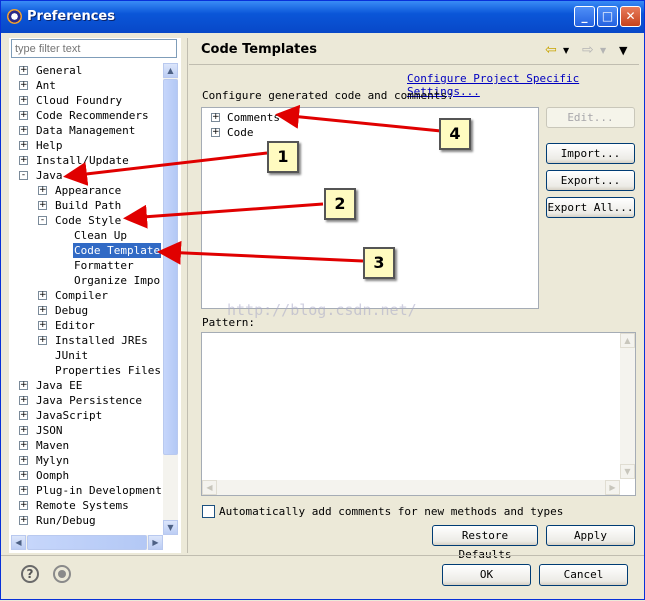  Describe the element at coordinates (379, 263) in the screenshot. I see `annotation-callout-3: 3` at that location.